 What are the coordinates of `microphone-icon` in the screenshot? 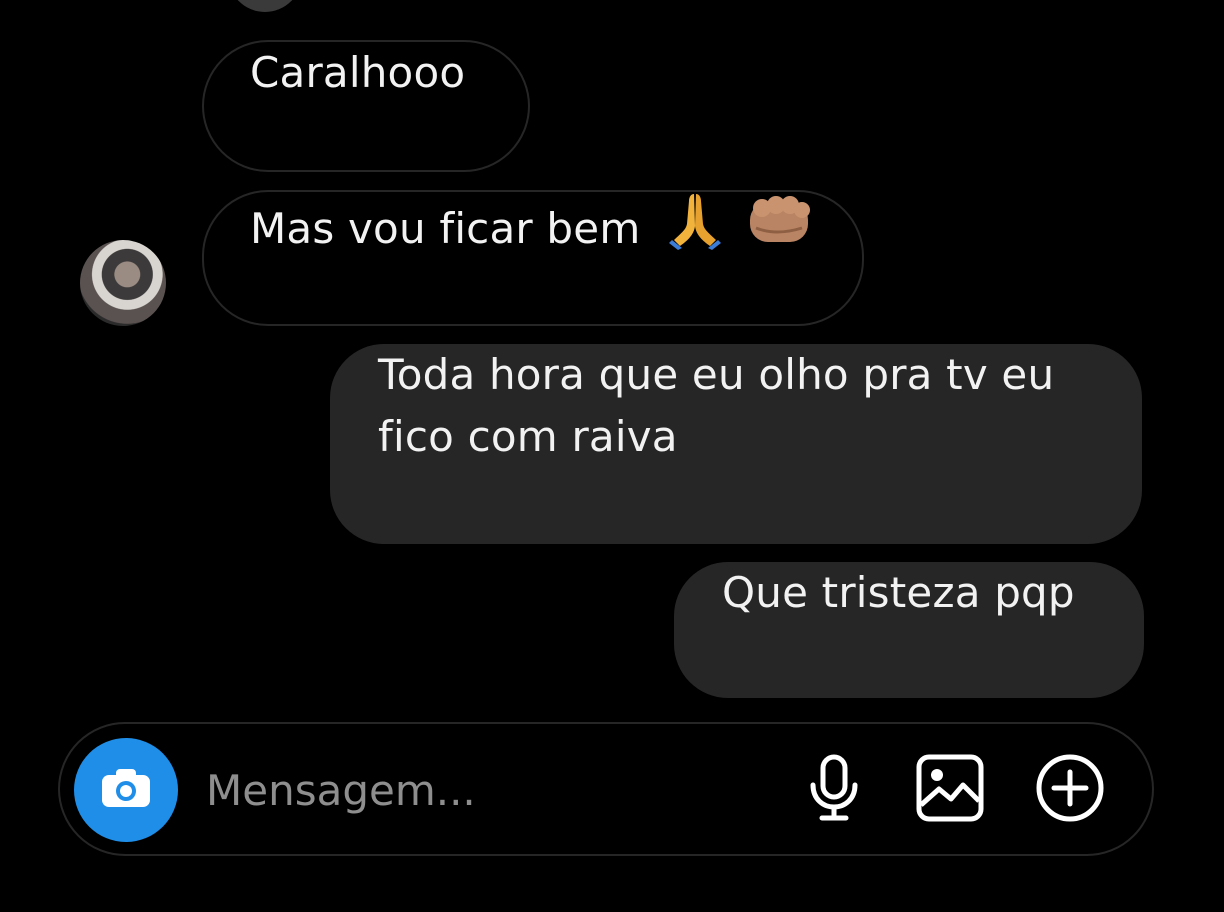 It's located at (834, 790).